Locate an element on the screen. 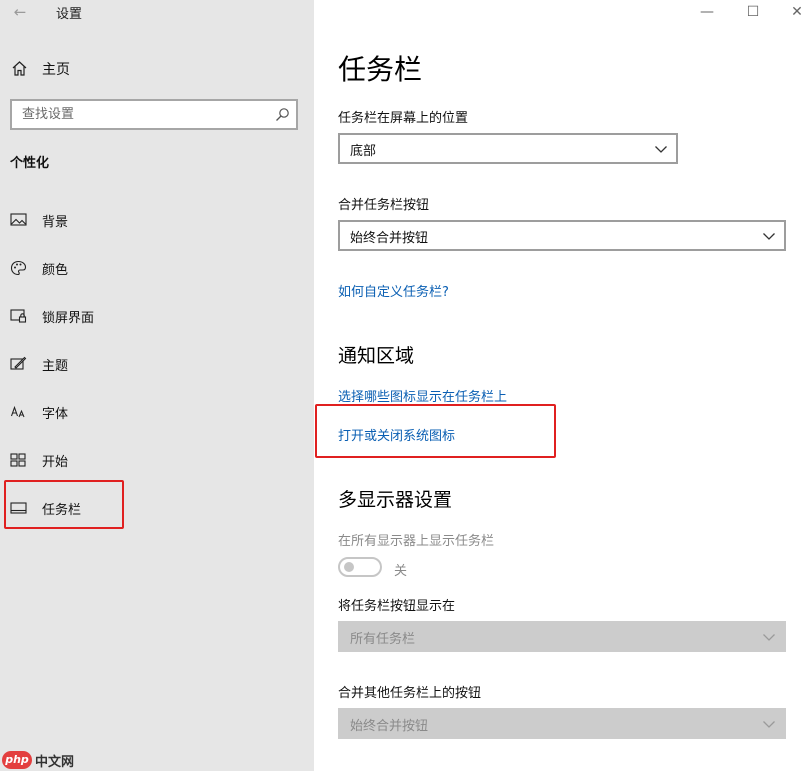 This screenshot has width=811, height=771. combine-buttons-dropdown: 始终合并按钮 is located at coordinates (562, 235).